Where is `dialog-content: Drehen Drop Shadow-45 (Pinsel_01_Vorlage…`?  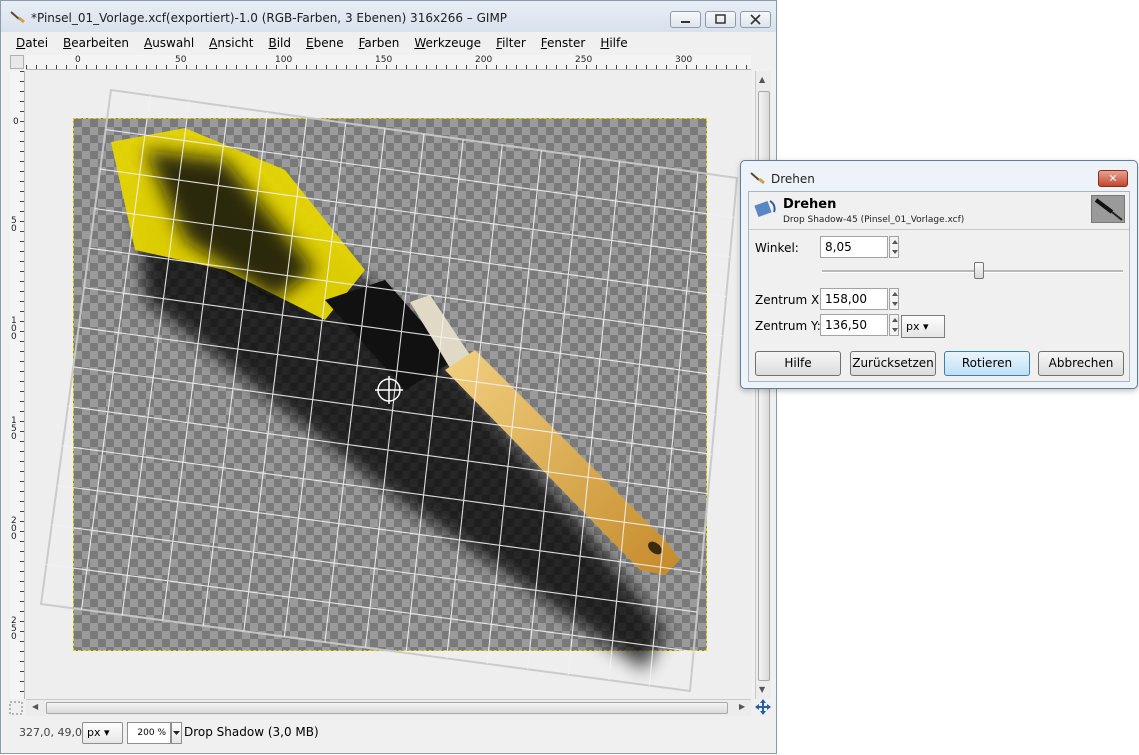 dialog-content: Drehen Drop Shadow-45 (Pinsel_01_Vorlage… is located at coordinates (939, 286).